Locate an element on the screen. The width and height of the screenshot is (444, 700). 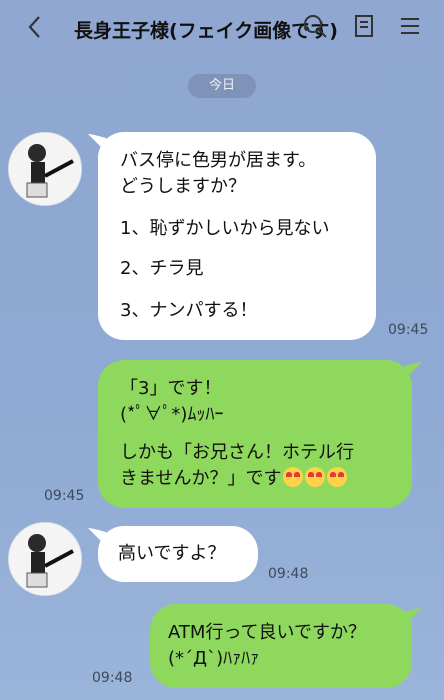
message-line: きませんか？」です is located at coordinates (234, 479).